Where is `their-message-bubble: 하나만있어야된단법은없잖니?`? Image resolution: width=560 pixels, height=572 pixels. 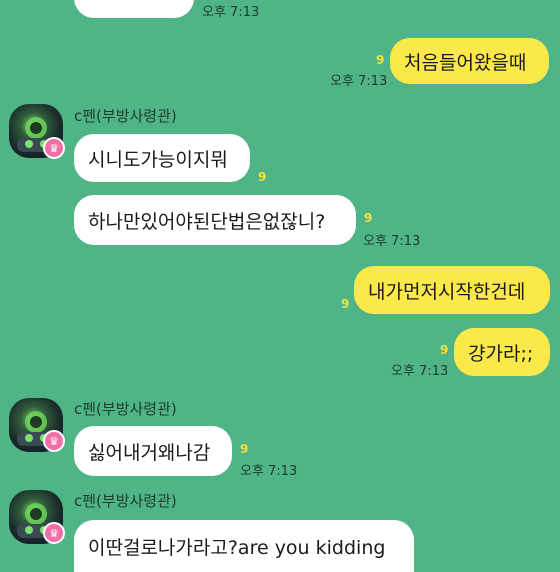 their-message-bubble: 하나만있어야된단법은없잖니? is located at coordinates (215, 220).